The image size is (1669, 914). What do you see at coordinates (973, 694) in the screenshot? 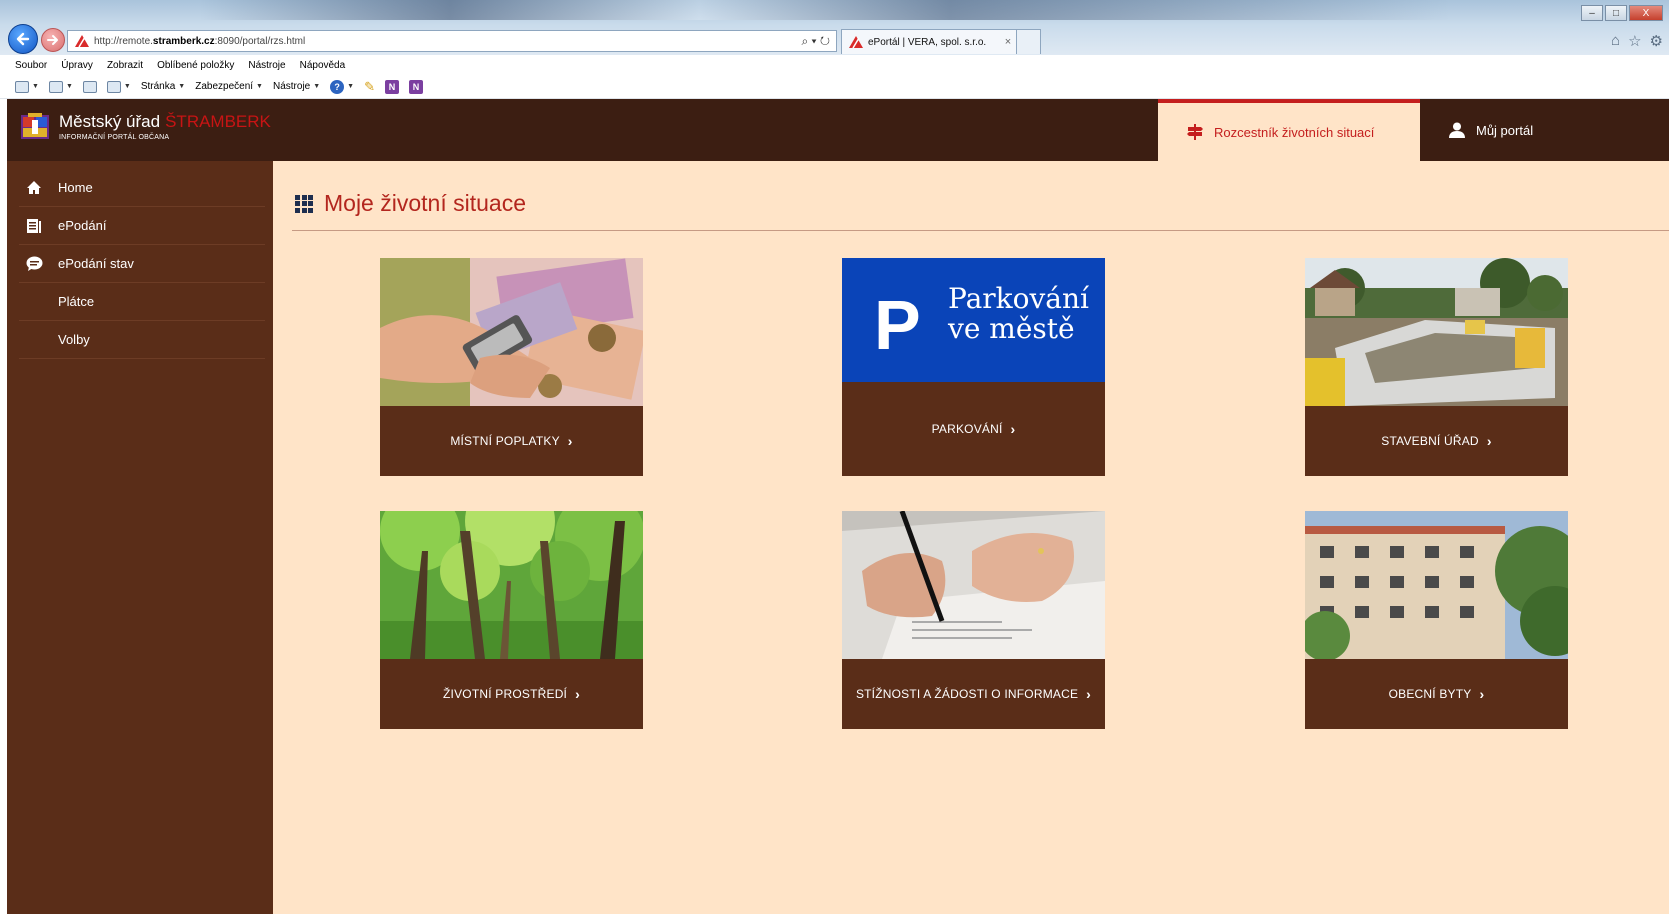
I see `card-label: STÍŽNOSTI A ŽÁDOSTI O INFORMACE ›` at bounding box center [973, 694].